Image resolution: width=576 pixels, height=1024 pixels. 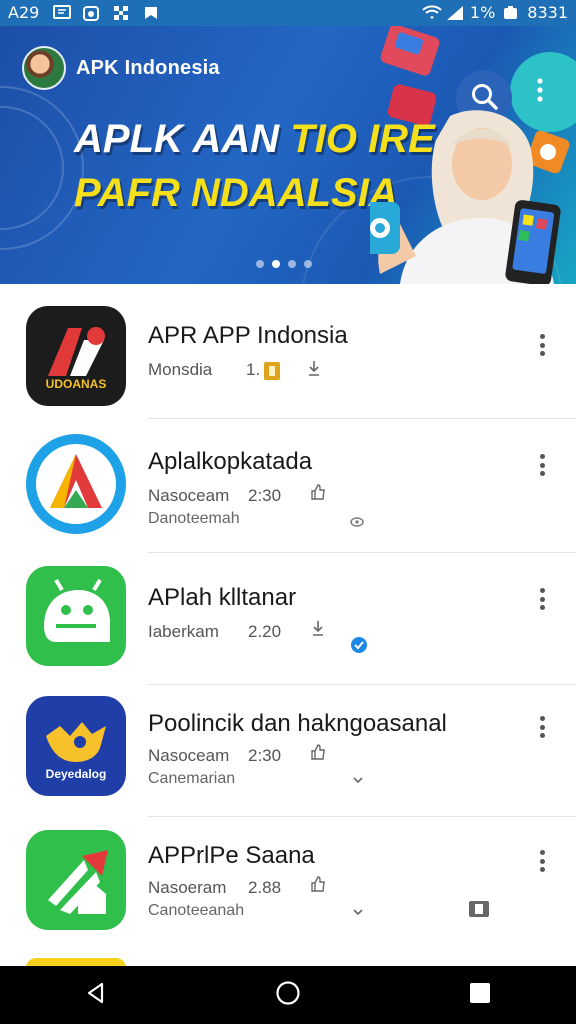 What do you see at coordinates (432, 12) in the screenshot?
I see `wifi-icon` at bounding box center [432, 12].